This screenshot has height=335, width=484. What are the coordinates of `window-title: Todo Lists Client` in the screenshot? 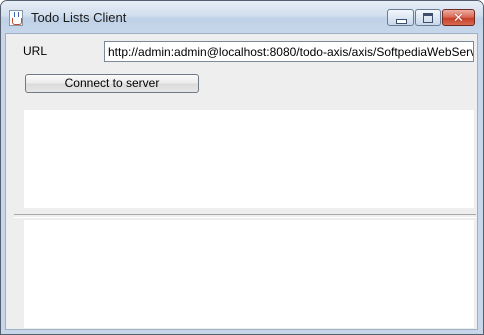 It's located at (79, 17).